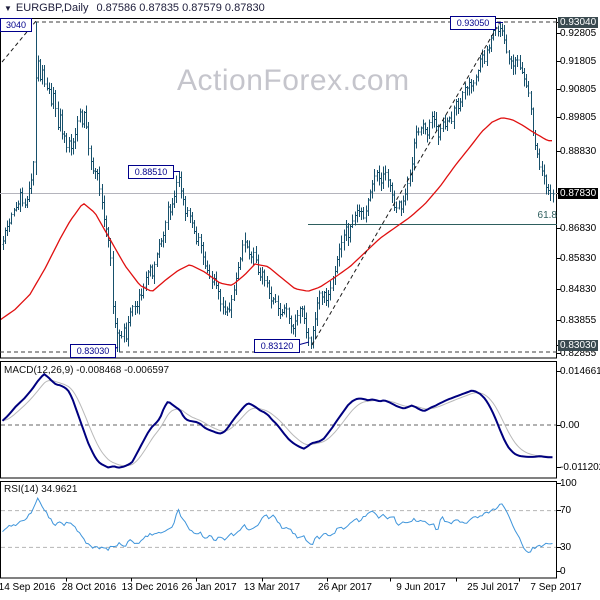 This screenshot has width=600, height=600. What do you see at coordinates (566, 510) in the screenshot?
I see `rsi-axis-label: 70` at bounding box center [566, 510].